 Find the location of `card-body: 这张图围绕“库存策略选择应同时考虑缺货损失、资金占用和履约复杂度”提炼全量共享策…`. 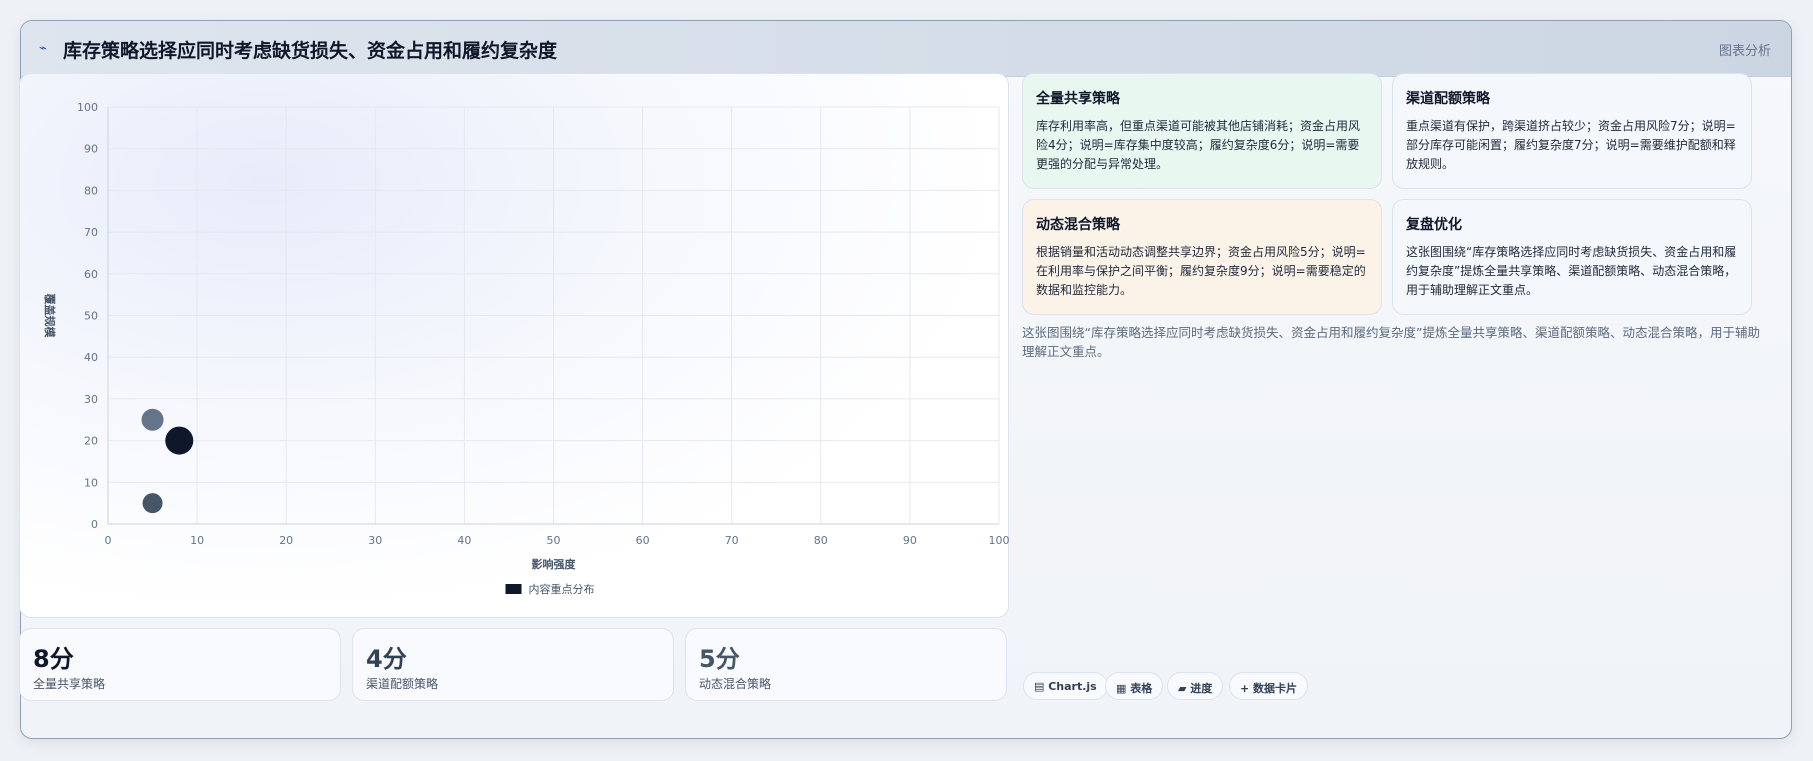

card-body: 这张图围绕“库存策略选择应同时考虑缺货损失、资金占用和履约复杂度”提炼全量共享策… is located at coordinates (1571, 271).